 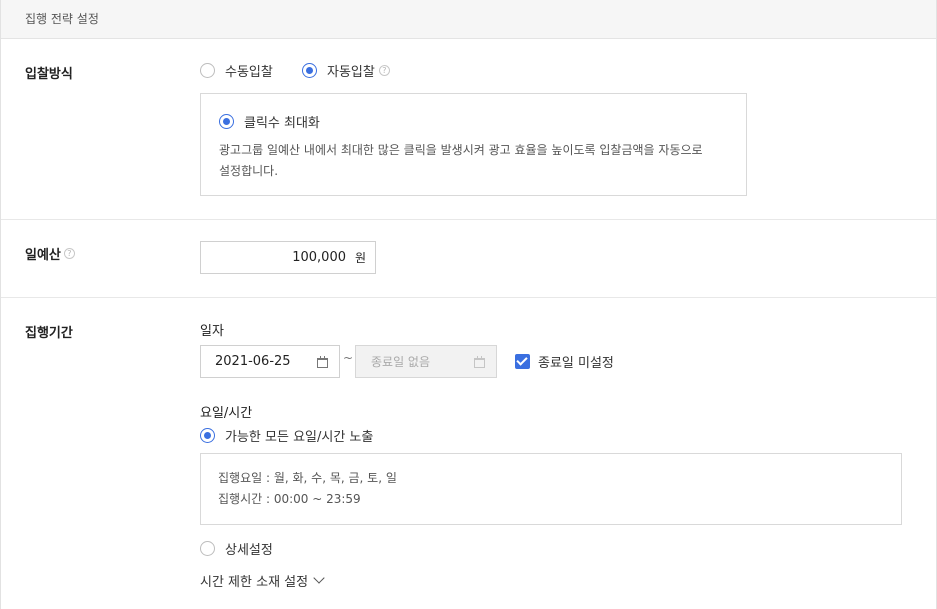 I want to click on click-maximize-option: 클릭수 최대화, so click(x=269, y=121).